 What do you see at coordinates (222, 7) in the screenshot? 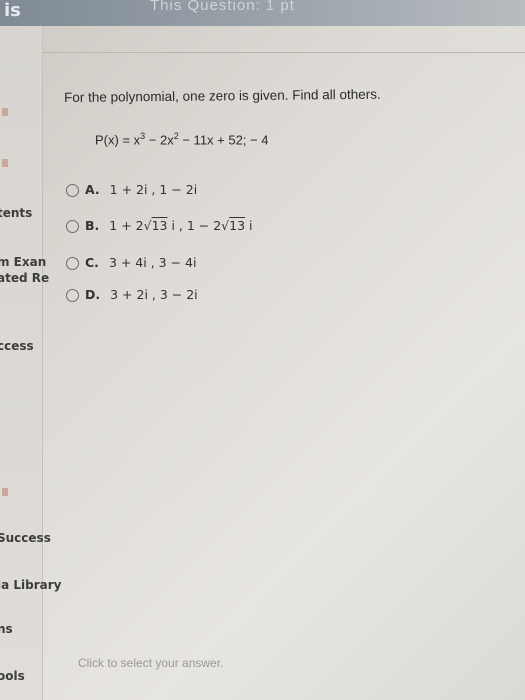
I see `question-points-label: This Question: 1 pt` at bounding box center [222, 7].